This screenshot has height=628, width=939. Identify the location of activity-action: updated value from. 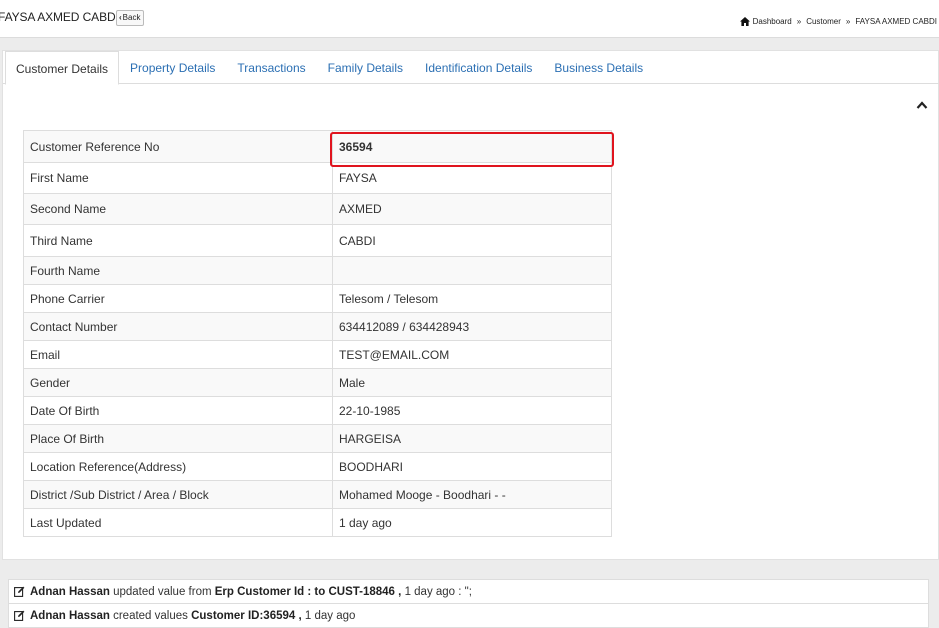
(162, 591).